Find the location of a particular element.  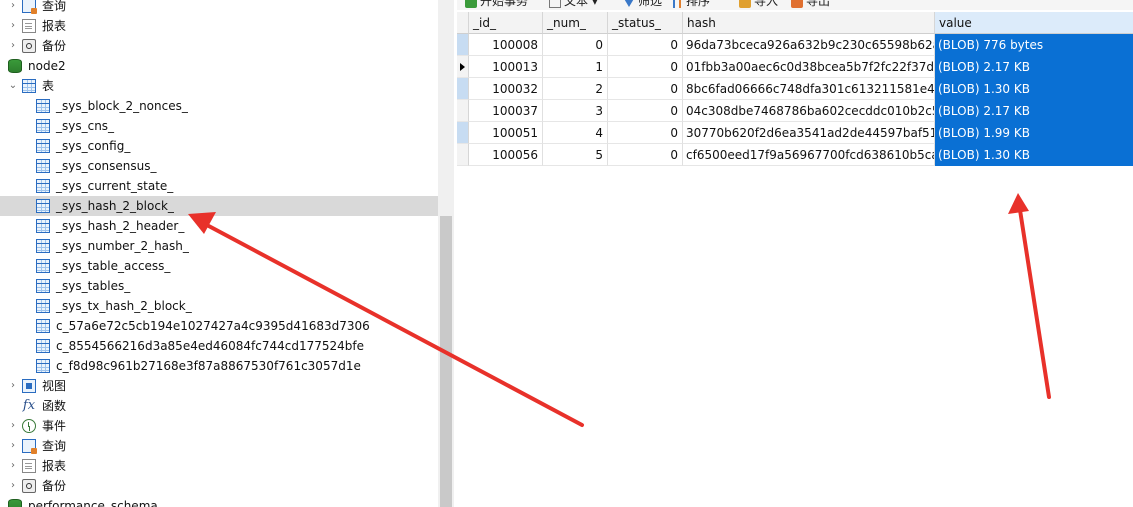

tree-item: _sys_consensus_ is located at coordinates (219, 166).